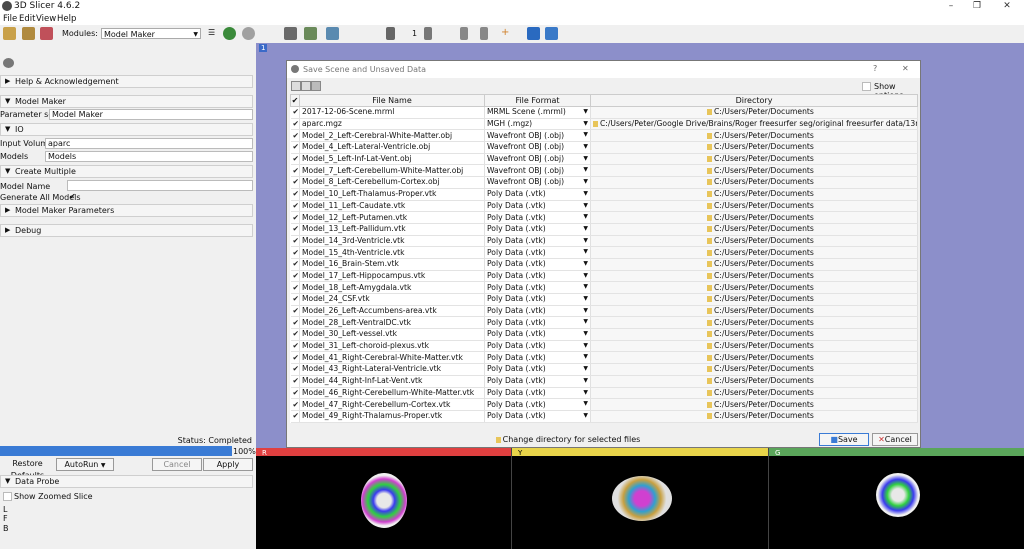  Describe the element at coordinates (537, 124) in the screenshot. I see `row-file-format: MGH (.mgz) ▼` at that location.